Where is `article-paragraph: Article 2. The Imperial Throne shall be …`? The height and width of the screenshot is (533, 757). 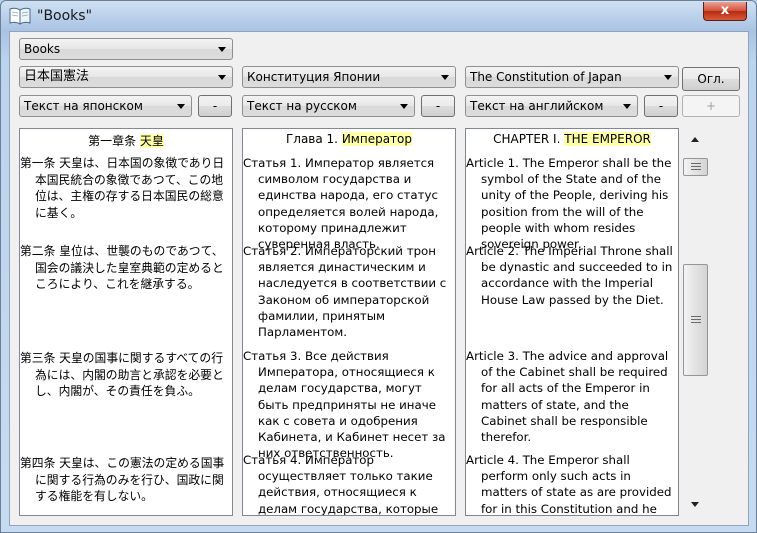 article-paragraph: Article 2. The Imperial Throne shall be … is located at coordinates (569, 275).